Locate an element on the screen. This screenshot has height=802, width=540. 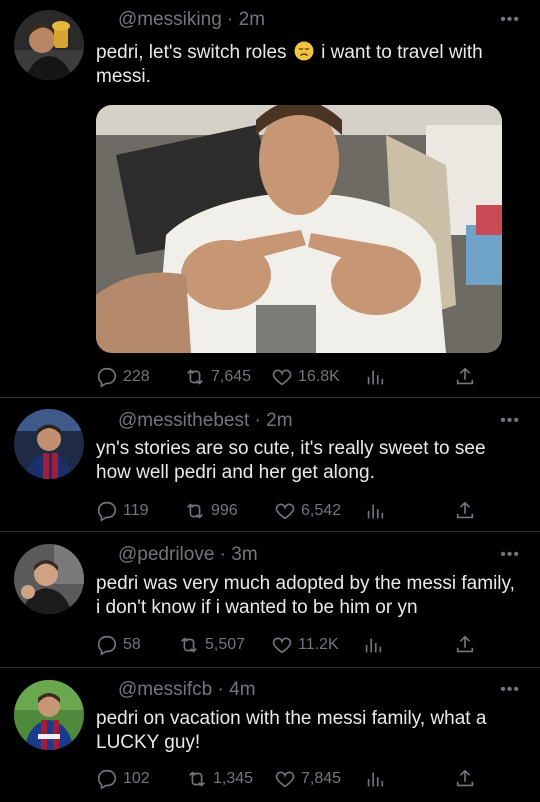
tweet-header: @pedrilove · 3m is located at coordinates (188, 555).